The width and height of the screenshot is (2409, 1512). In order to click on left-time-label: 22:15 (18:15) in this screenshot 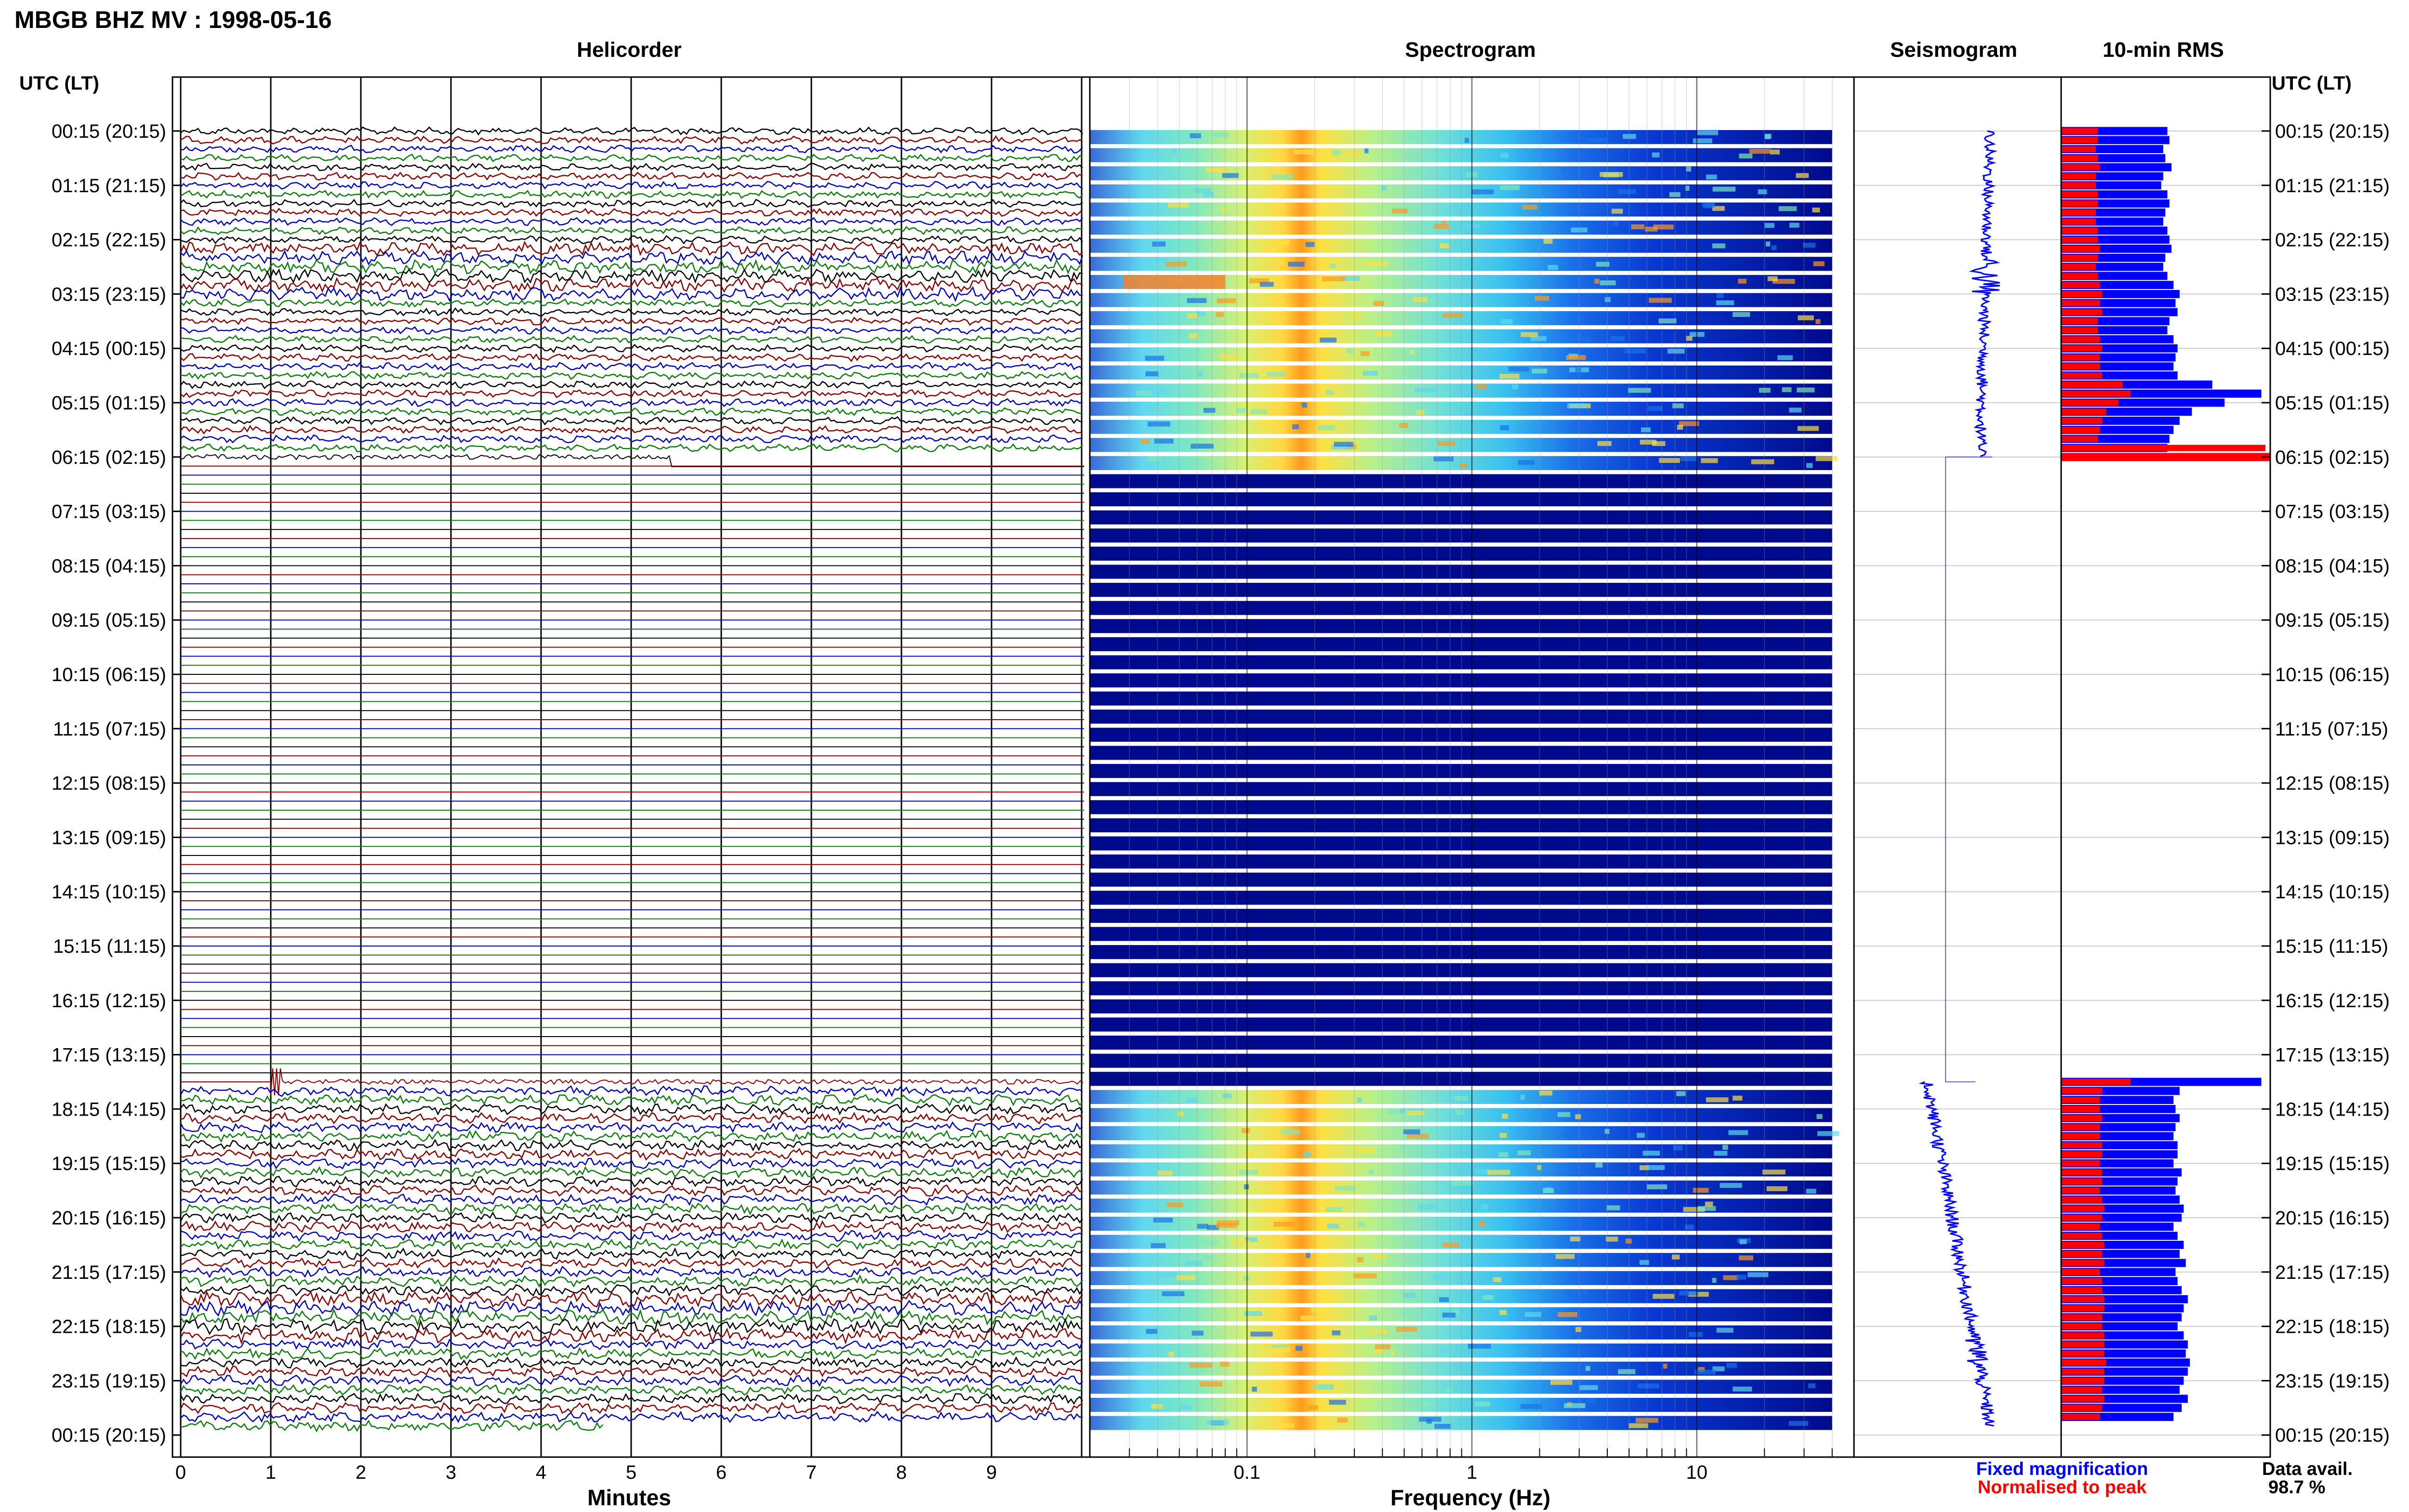, I will do `click(109, 1327)`.